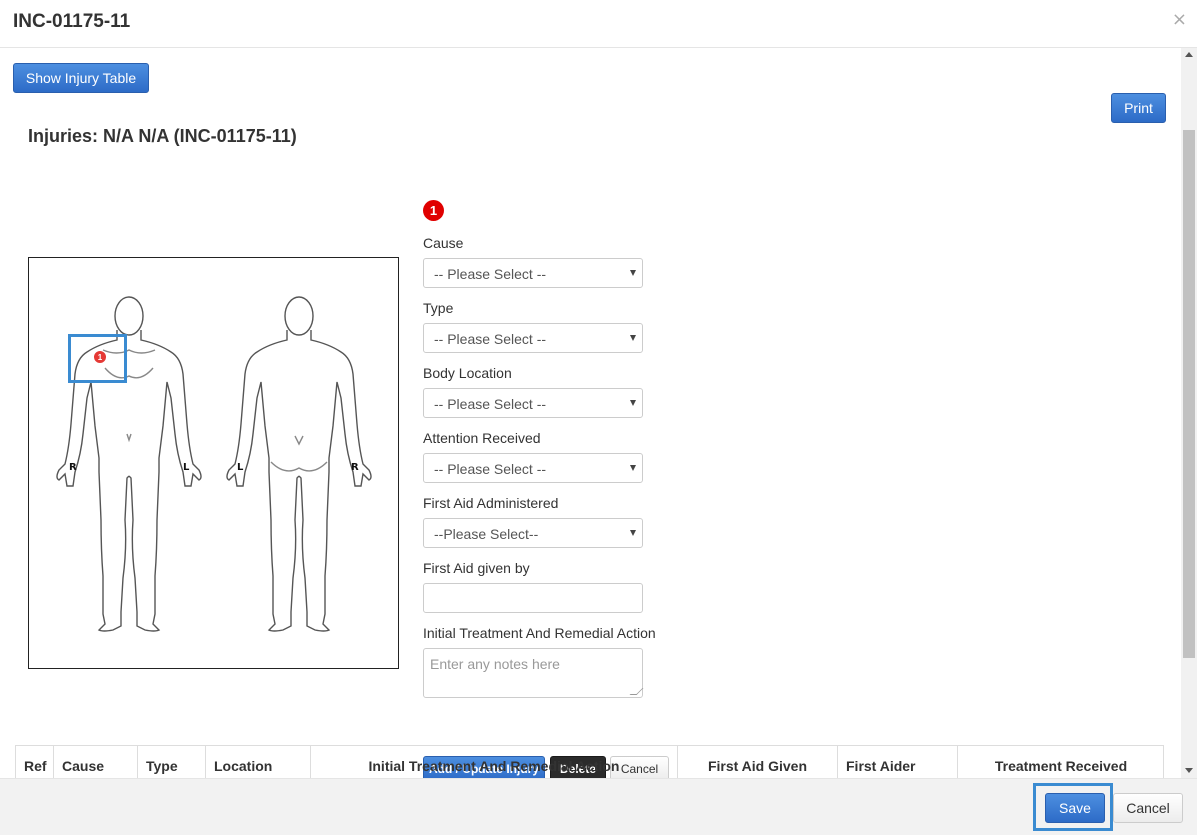 This screenshot has width=1197, height=835. What do you see at coordinates (35, 762) in the screenshot?
I see `table-header-ref: Ref` at bounding box center [35, 762].